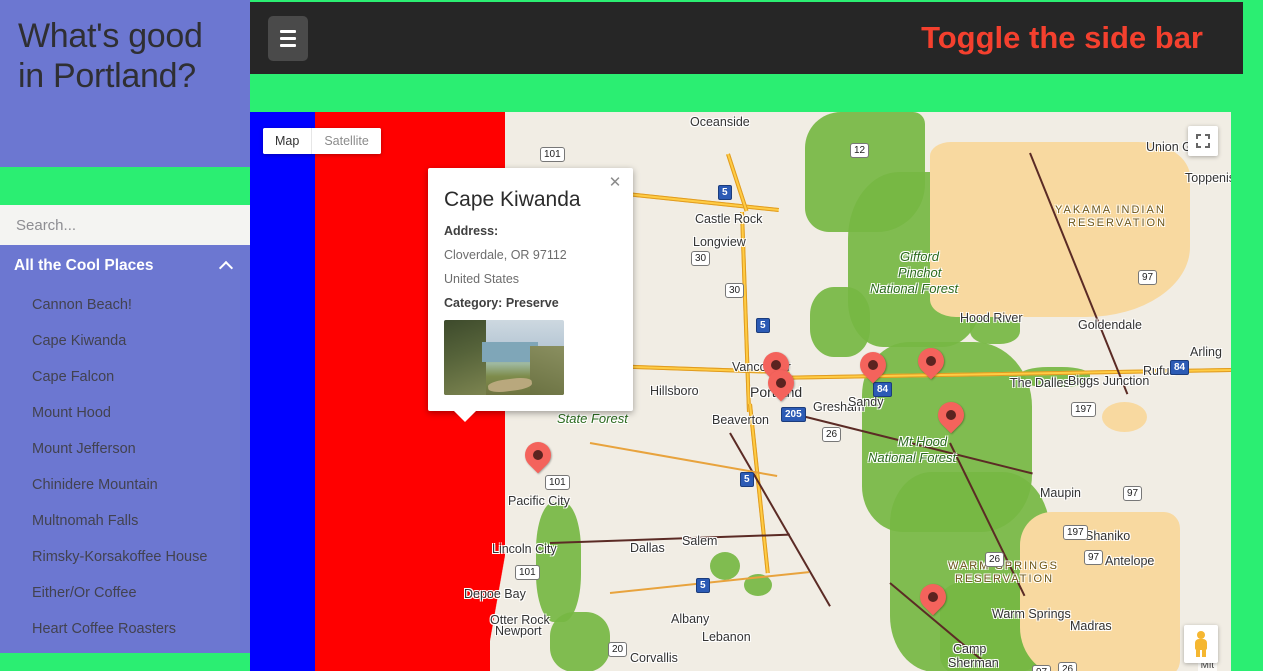 This screenshot has width=1263, height=671. I want to click on map-marker-multnomah-falls, so click(873, 368).